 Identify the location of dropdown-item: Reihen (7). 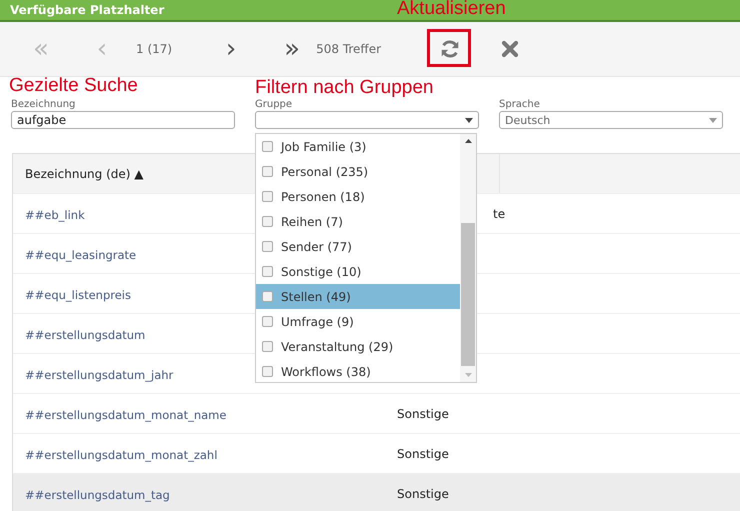
(358, 221).